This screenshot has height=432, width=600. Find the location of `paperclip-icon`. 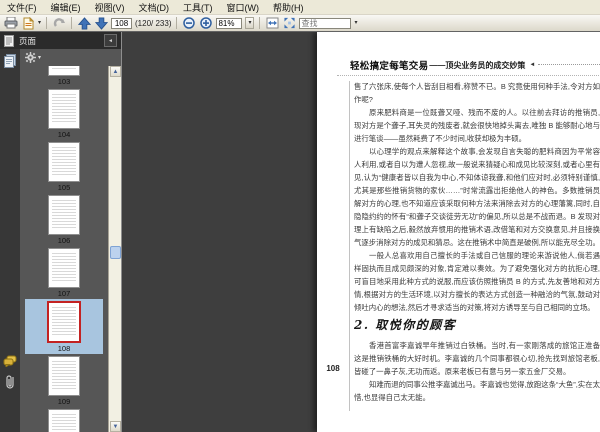

paperclip-icon is located at coordinates (9, 381).